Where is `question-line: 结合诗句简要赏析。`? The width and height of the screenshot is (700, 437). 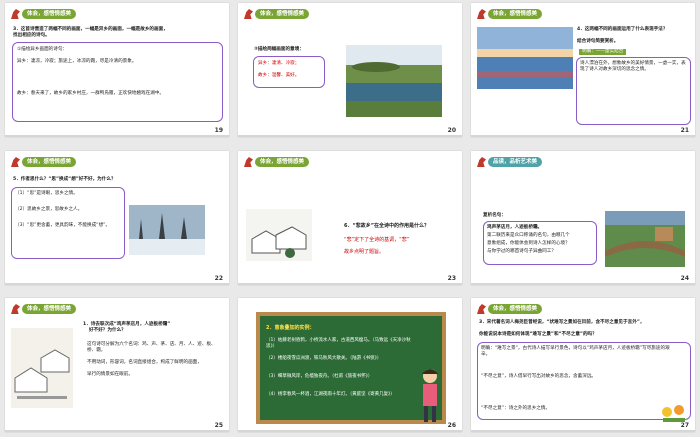 question-line: 结合诗句简要赏析。 is located at coordinates (598, 41).